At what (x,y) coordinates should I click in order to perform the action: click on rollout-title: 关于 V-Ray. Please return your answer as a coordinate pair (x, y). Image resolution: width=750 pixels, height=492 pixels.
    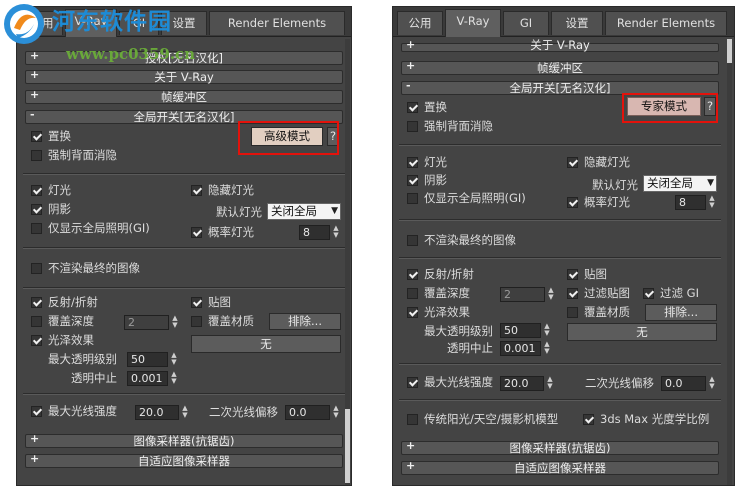
    Looking at the image, I should click on (560, 45).